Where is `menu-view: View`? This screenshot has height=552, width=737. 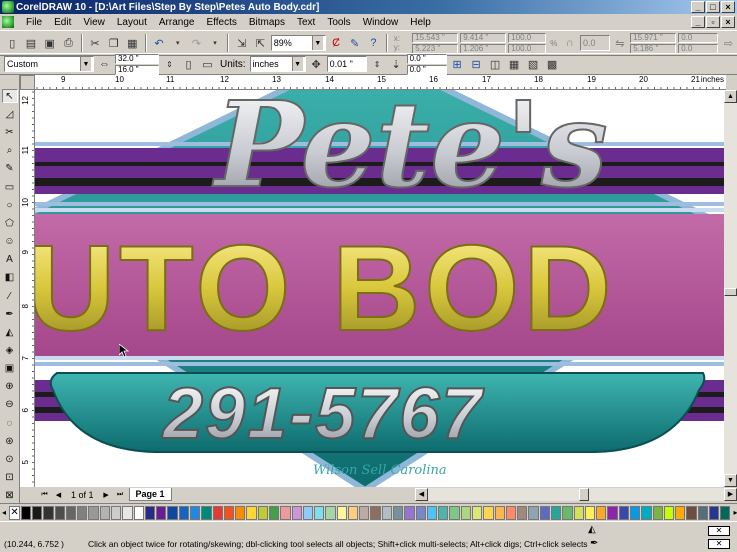
menu-view: View is located at coordinates (94, 22).